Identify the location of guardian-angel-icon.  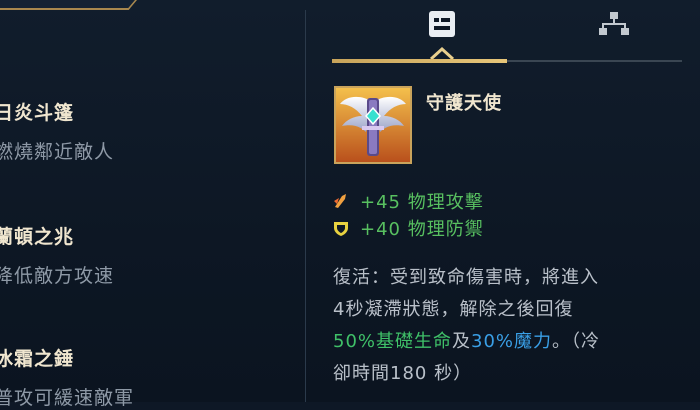
(373, 125).